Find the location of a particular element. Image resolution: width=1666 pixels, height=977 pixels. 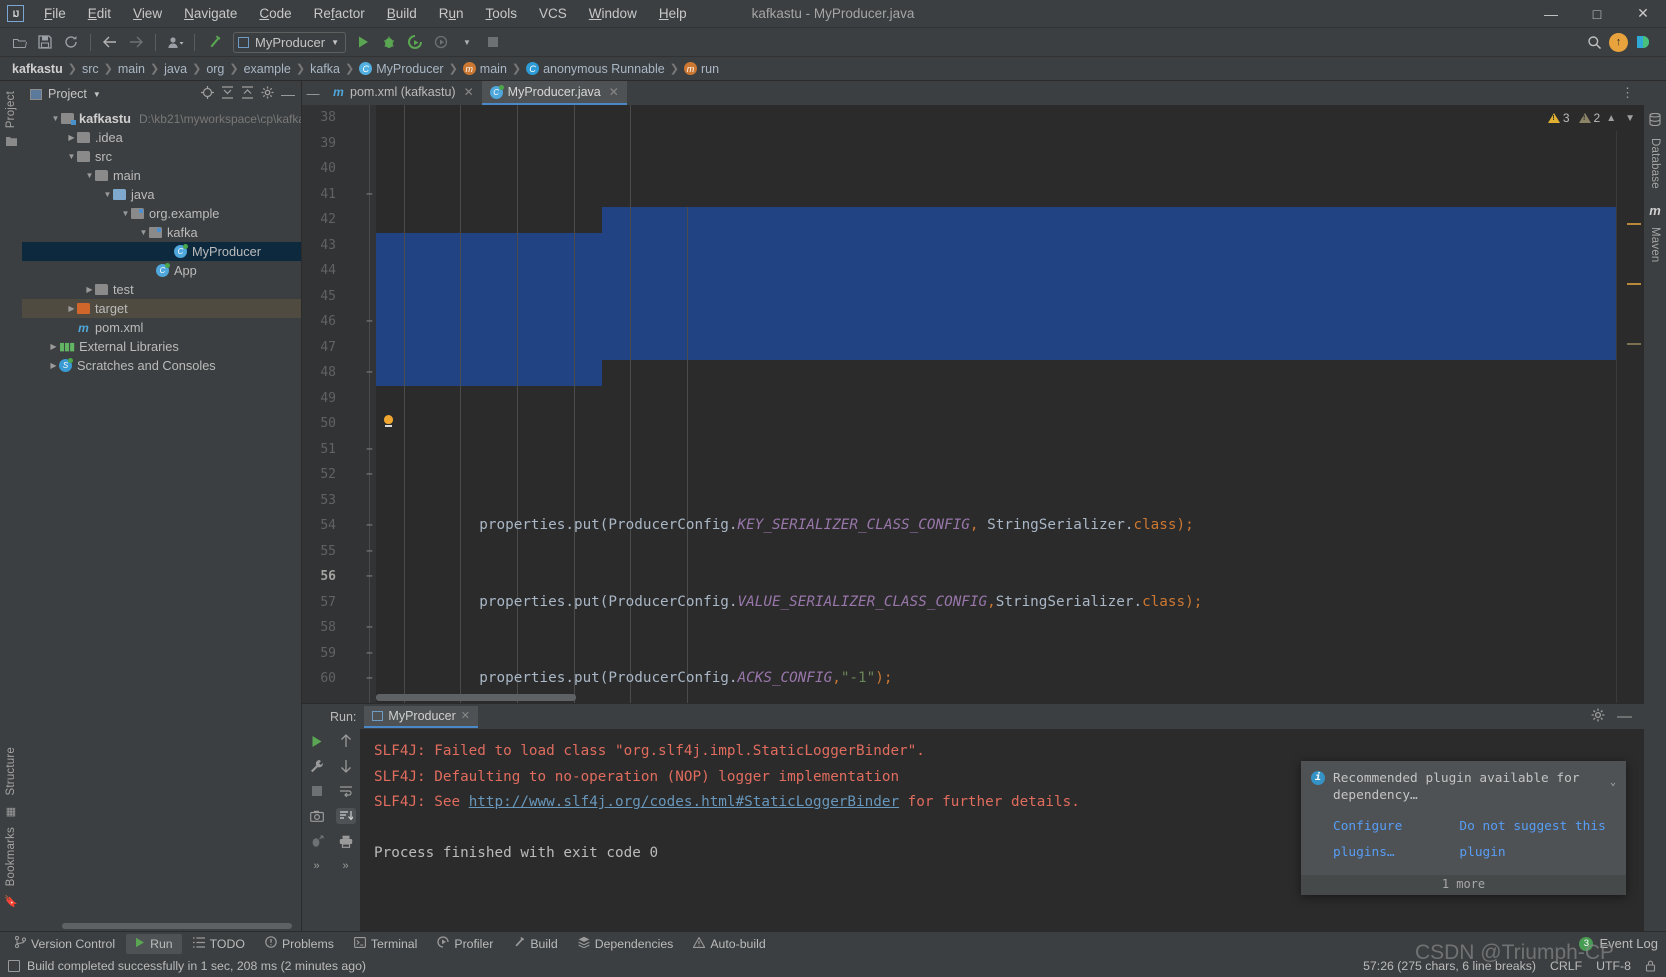

intention-bulb-icon is located at coordinates (388, 395).